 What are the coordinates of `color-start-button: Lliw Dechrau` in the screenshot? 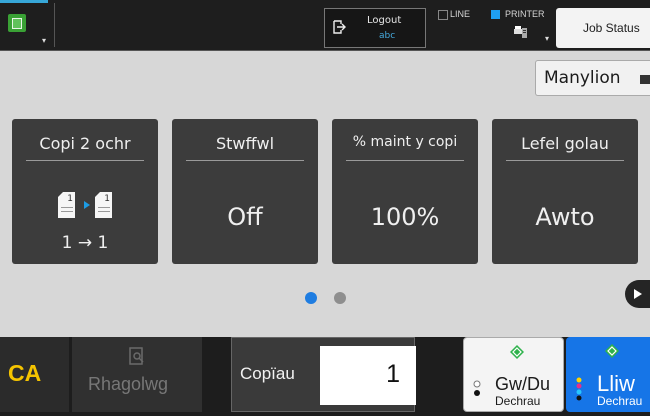 It's located at (608, 374).